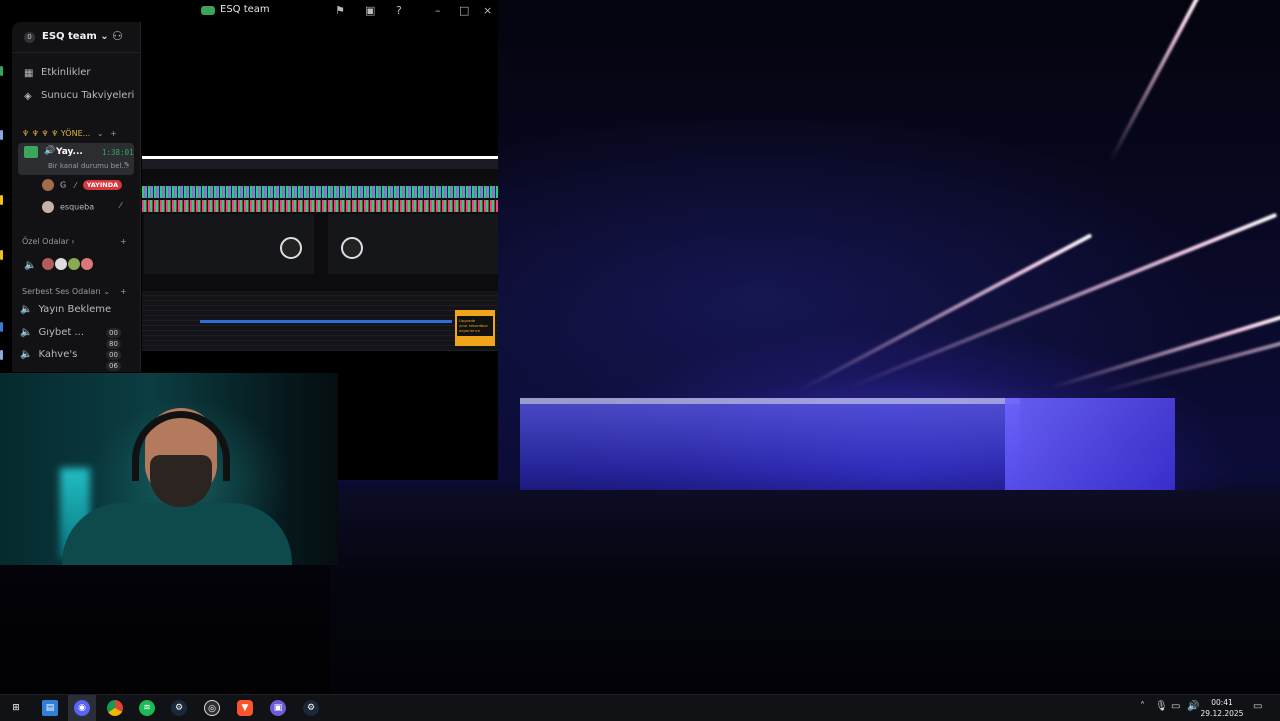 This screenshot has width=1280, height=721. Describe the element at coordinates (31, 152) in the screenshot. I see `voice-channel-icon` at that location.